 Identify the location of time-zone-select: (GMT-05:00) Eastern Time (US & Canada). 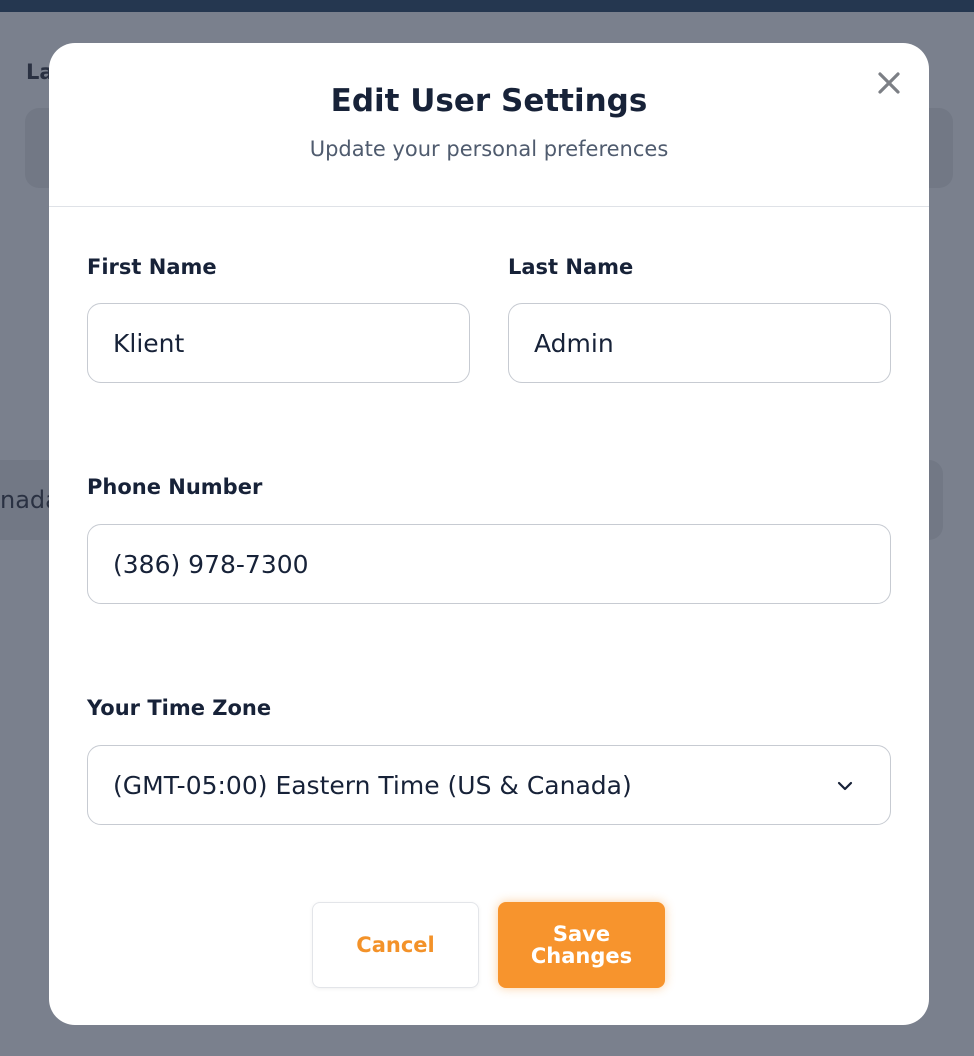
(489, 785).